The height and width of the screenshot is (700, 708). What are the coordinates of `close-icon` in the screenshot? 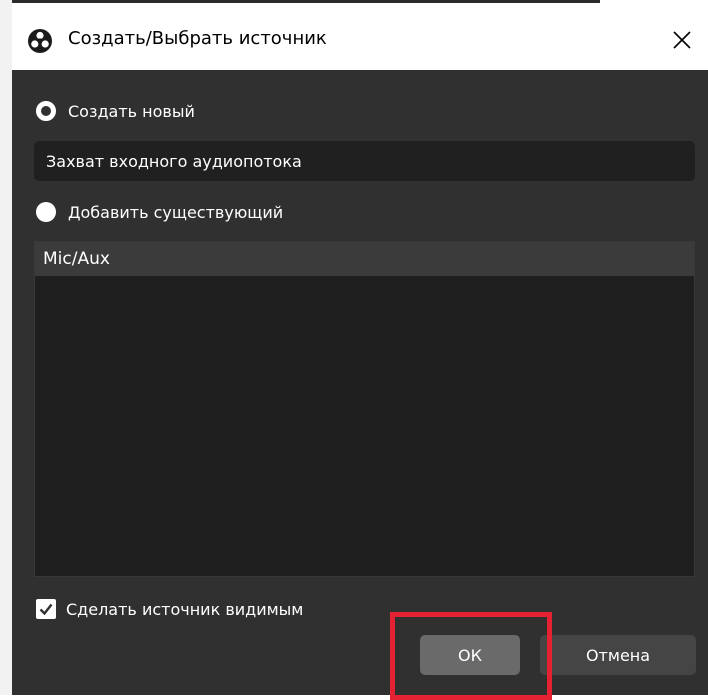 It's located at (682, 40).